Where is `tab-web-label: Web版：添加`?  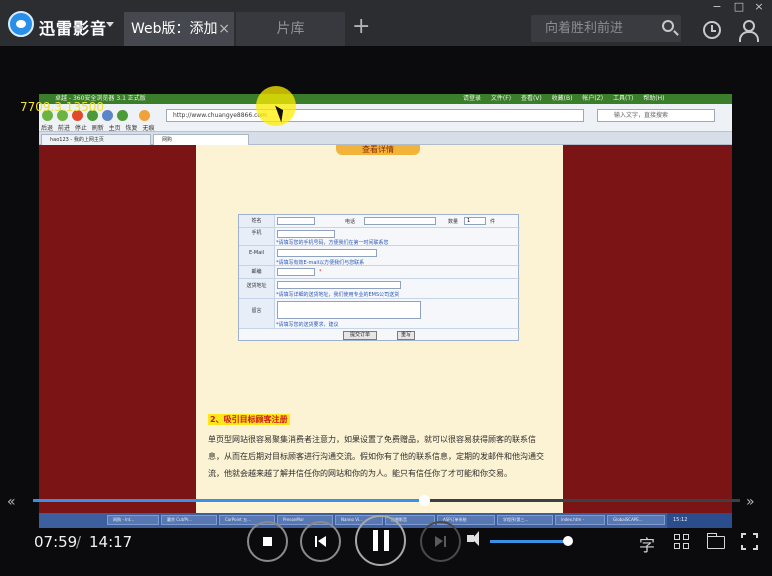 tab-web-label: Web版：添加 is located at coordinates (174, 29).